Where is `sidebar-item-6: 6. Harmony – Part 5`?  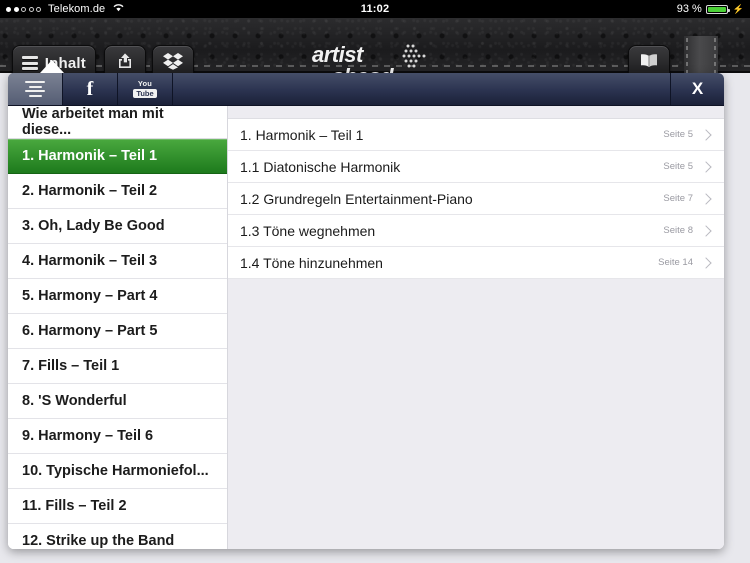 sidebar-item-6: 6. Harmony – Part 5 is located at coordinates (117, 331).